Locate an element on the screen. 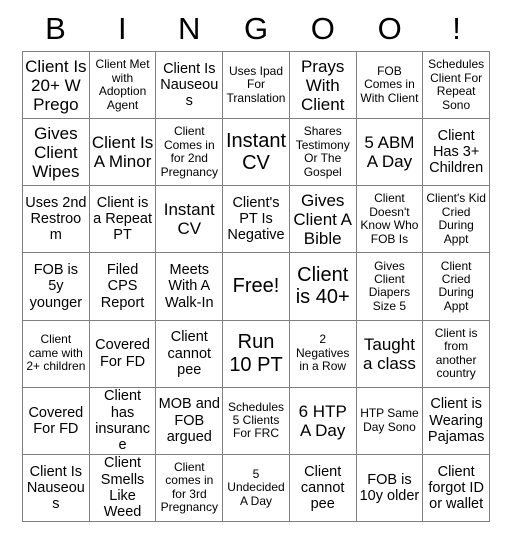  bingo-cell-label: Client is 40+ is located at coordinates (322, 286).